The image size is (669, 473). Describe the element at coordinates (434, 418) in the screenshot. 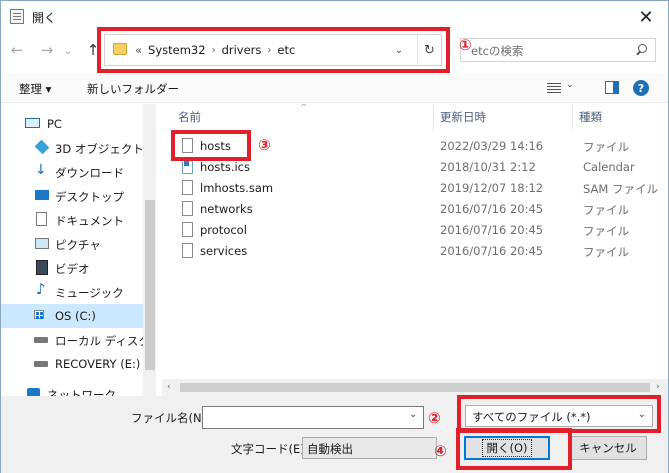

I see `annotation-2: ②` at that location.